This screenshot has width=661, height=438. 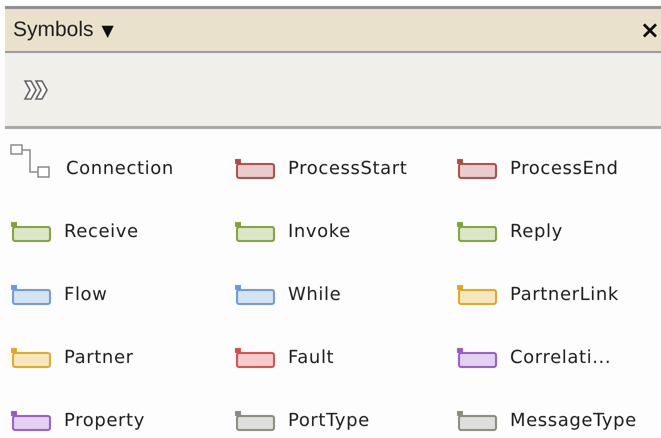 What do you see at coordinates (650, 30) in the screenshot?
I see `close-button: ×` at bounding box center [650, 30].